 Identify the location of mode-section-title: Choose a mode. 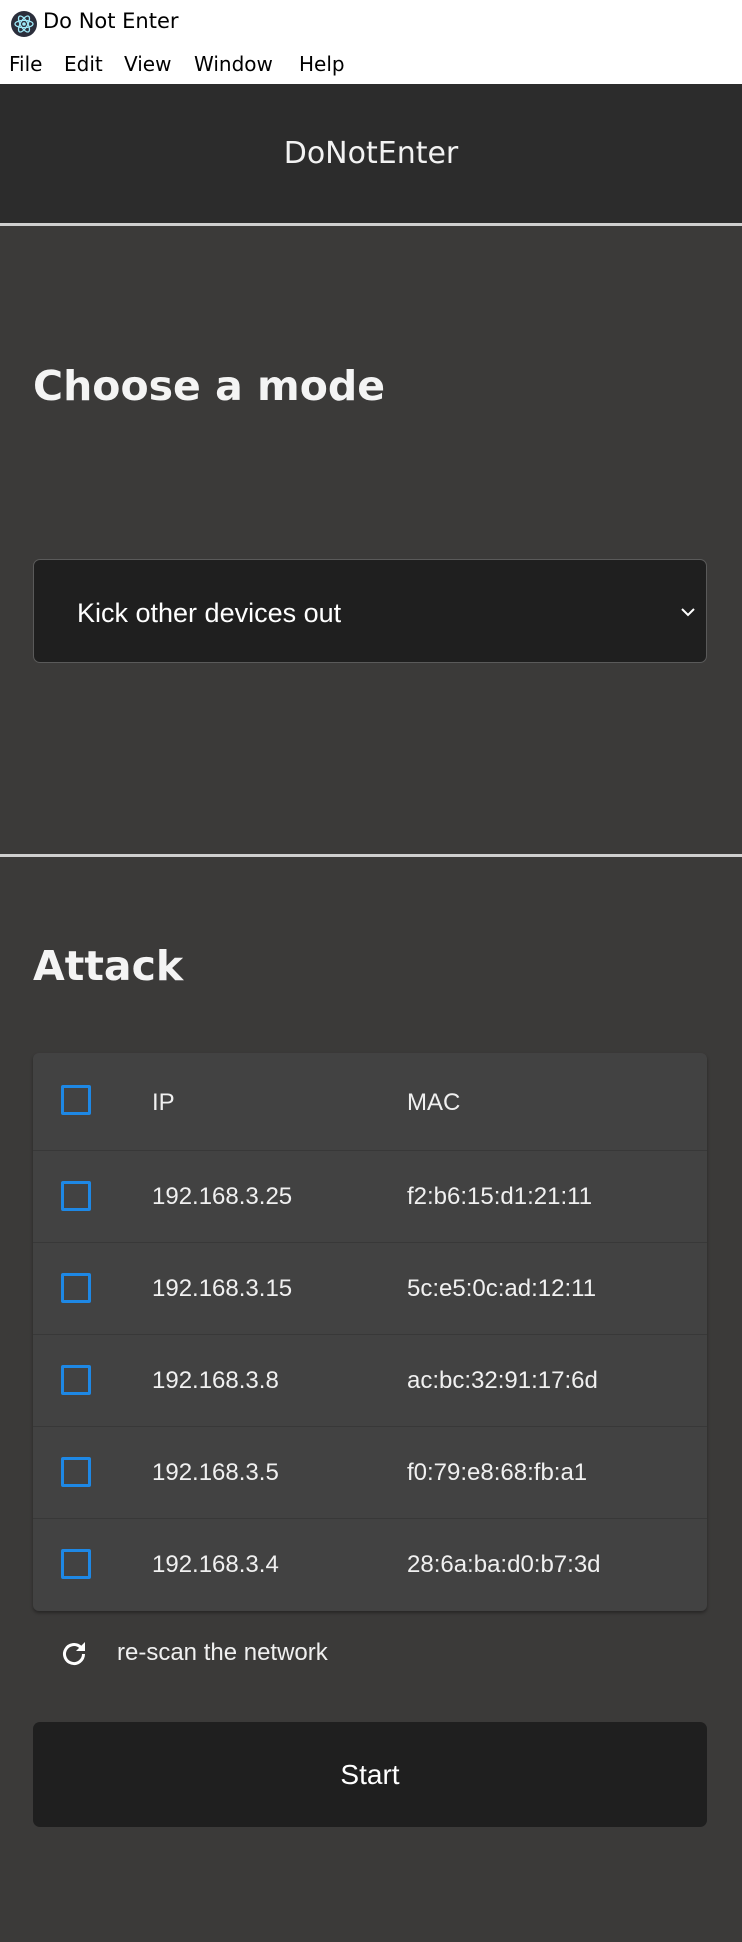
(209, 386).